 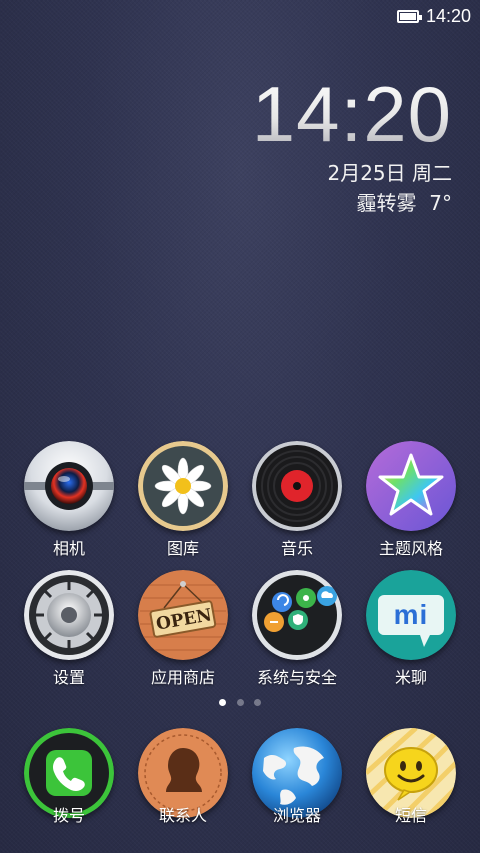 I want to click on app-store-icon: OPEN, so click(x=183, y=615).